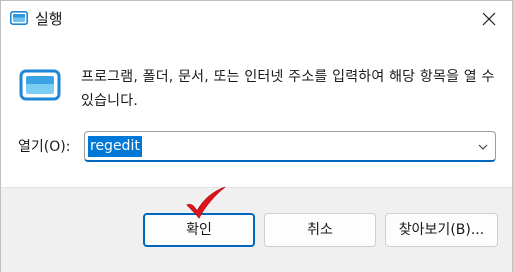  Describe the element at coordinates (256, 19) in the screenshot. I see `title-bar: 실행` at that location.